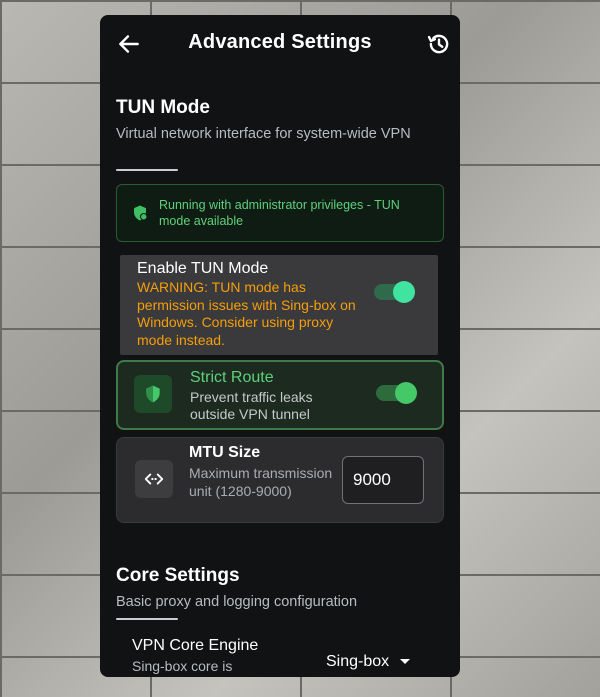 Image resolution: width=600 pixels, height=697 pixels. I want to click on mtu-size-input, so click(383, 480).